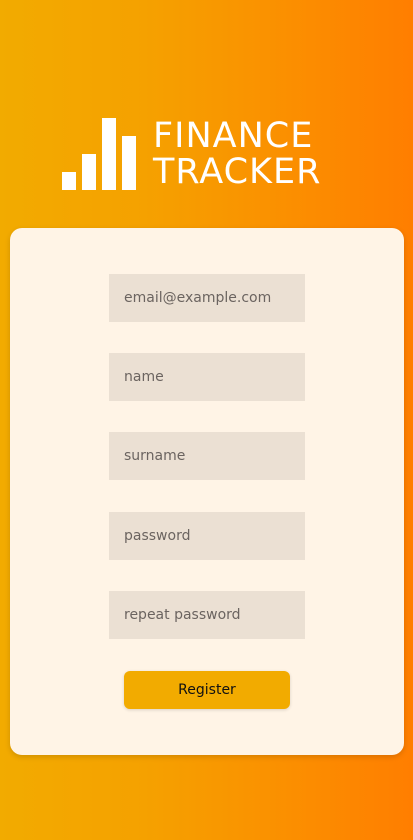 The width and height of the screenshot is (413, 840). What do you see at coordinates (207, 615) in the screenshot?
I see `repeat-password-input` at bounding box center [207, 615].